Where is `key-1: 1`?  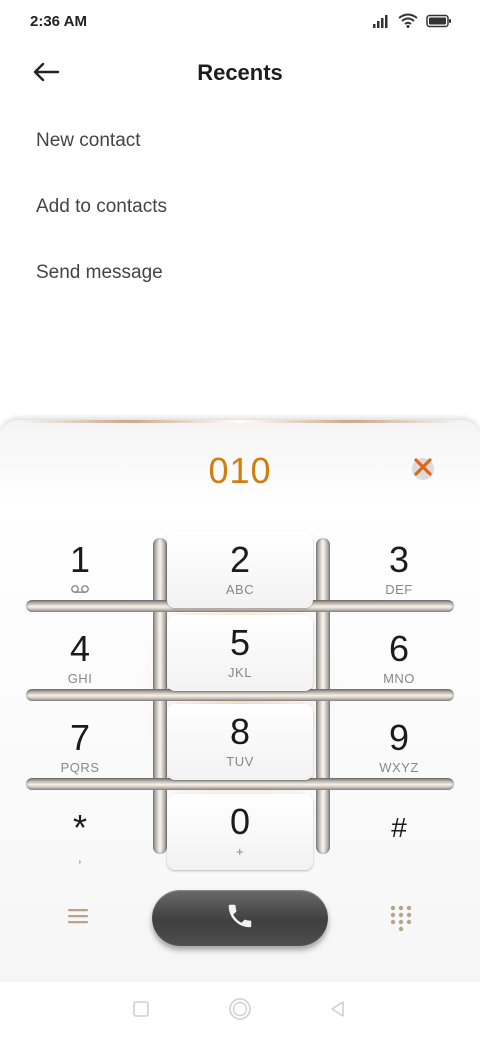
key-1: 1 is located at coordinates (80, 570).